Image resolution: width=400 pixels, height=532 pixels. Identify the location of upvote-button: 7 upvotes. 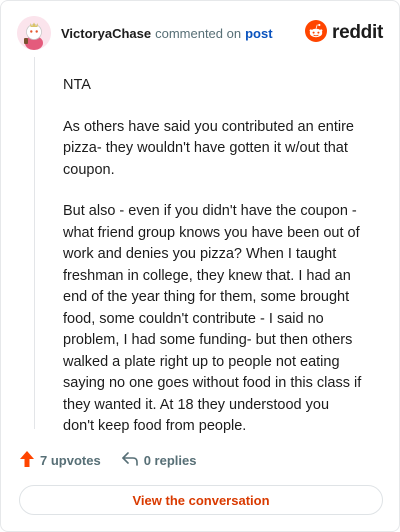
(60, 460).